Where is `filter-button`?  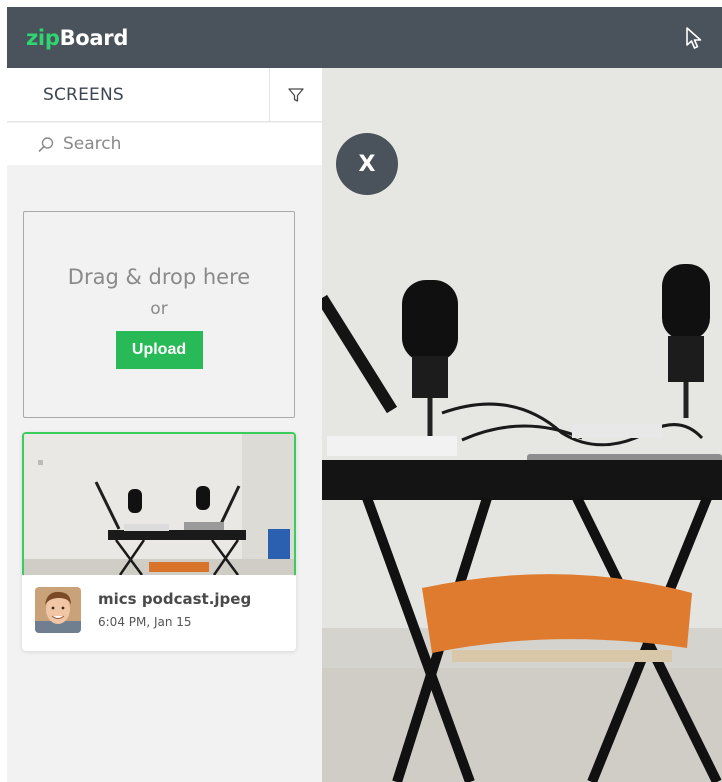 filter-button is located at coordinates (296, 95).